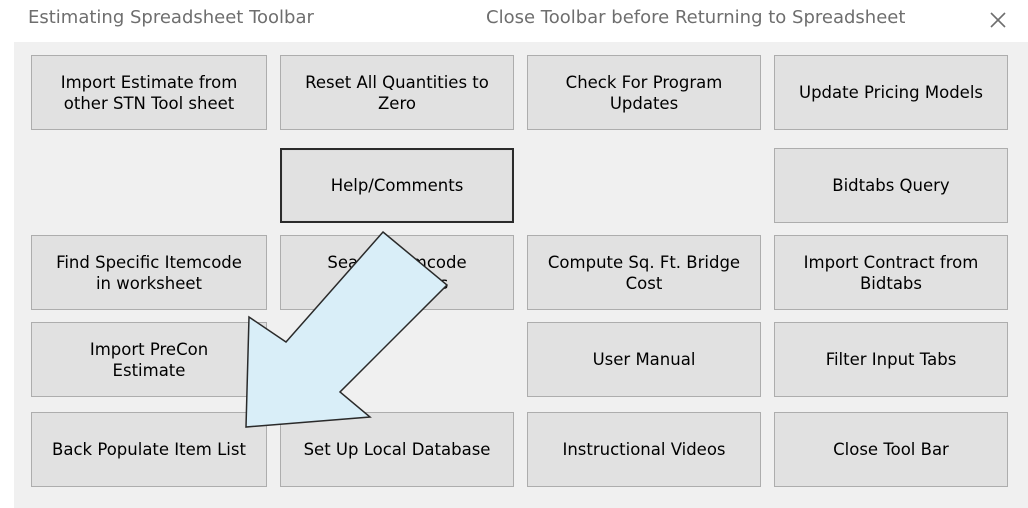 This screenshot has height=508, width=1028. Describe the element at coordinates (891, 359) in the screenshot. I see `filter-input-tabs-button: Filter Input Tabs` at that location.